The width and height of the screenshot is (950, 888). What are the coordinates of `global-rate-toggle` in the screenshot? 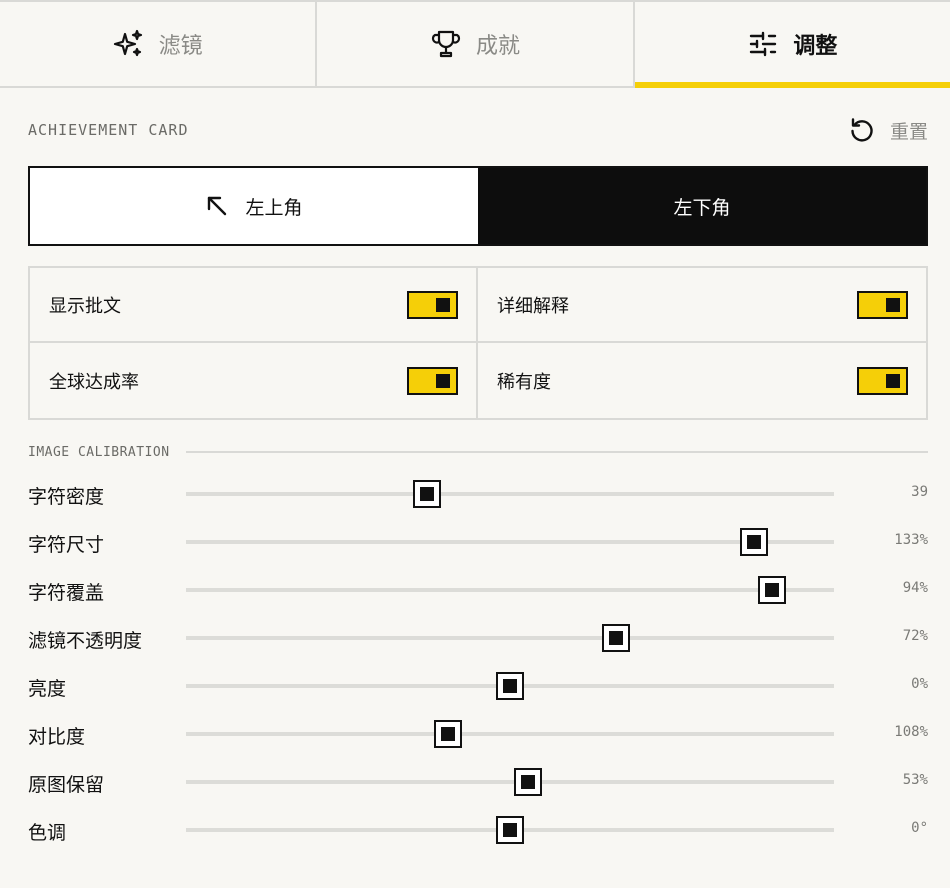 It's located at (432, 380).